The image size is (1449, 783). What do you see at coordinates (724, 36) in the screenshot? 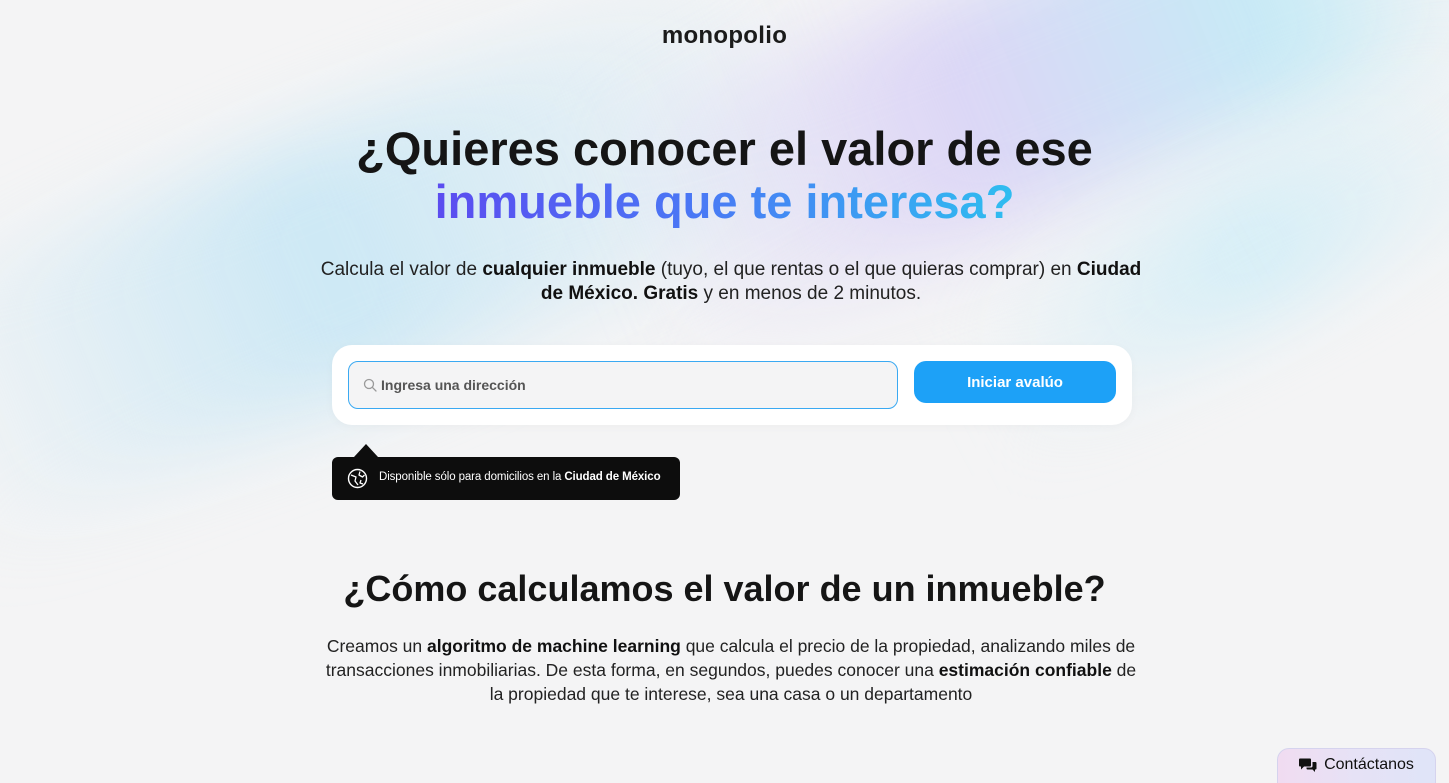
I see `brand-logo: monopolio` at bounding box center [724, 36].